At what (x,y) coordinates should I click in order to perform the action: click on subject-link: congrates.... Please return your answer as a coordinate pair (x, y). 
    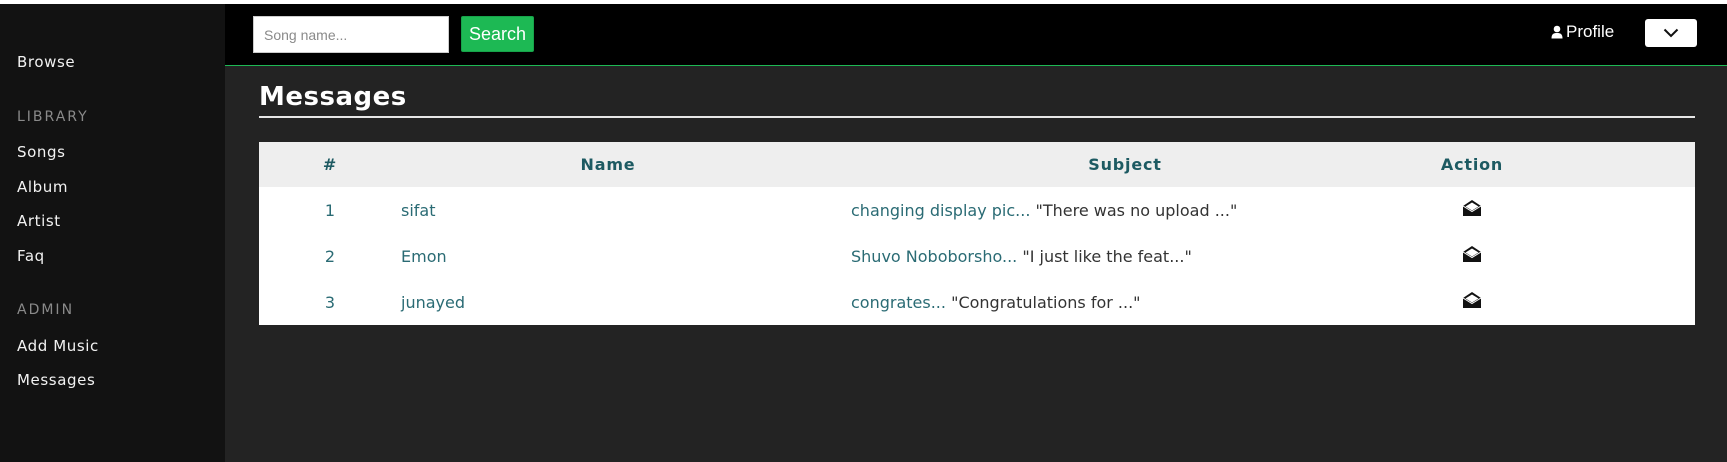
    Looking at the image, I should click on (898, 302).